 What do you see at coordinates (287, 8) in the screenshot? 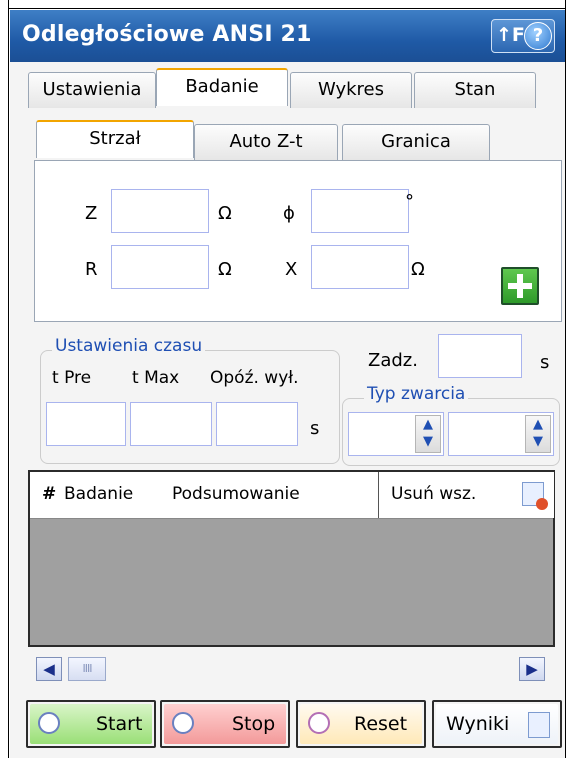
I see `top-border` at bounding box center [287, 8].